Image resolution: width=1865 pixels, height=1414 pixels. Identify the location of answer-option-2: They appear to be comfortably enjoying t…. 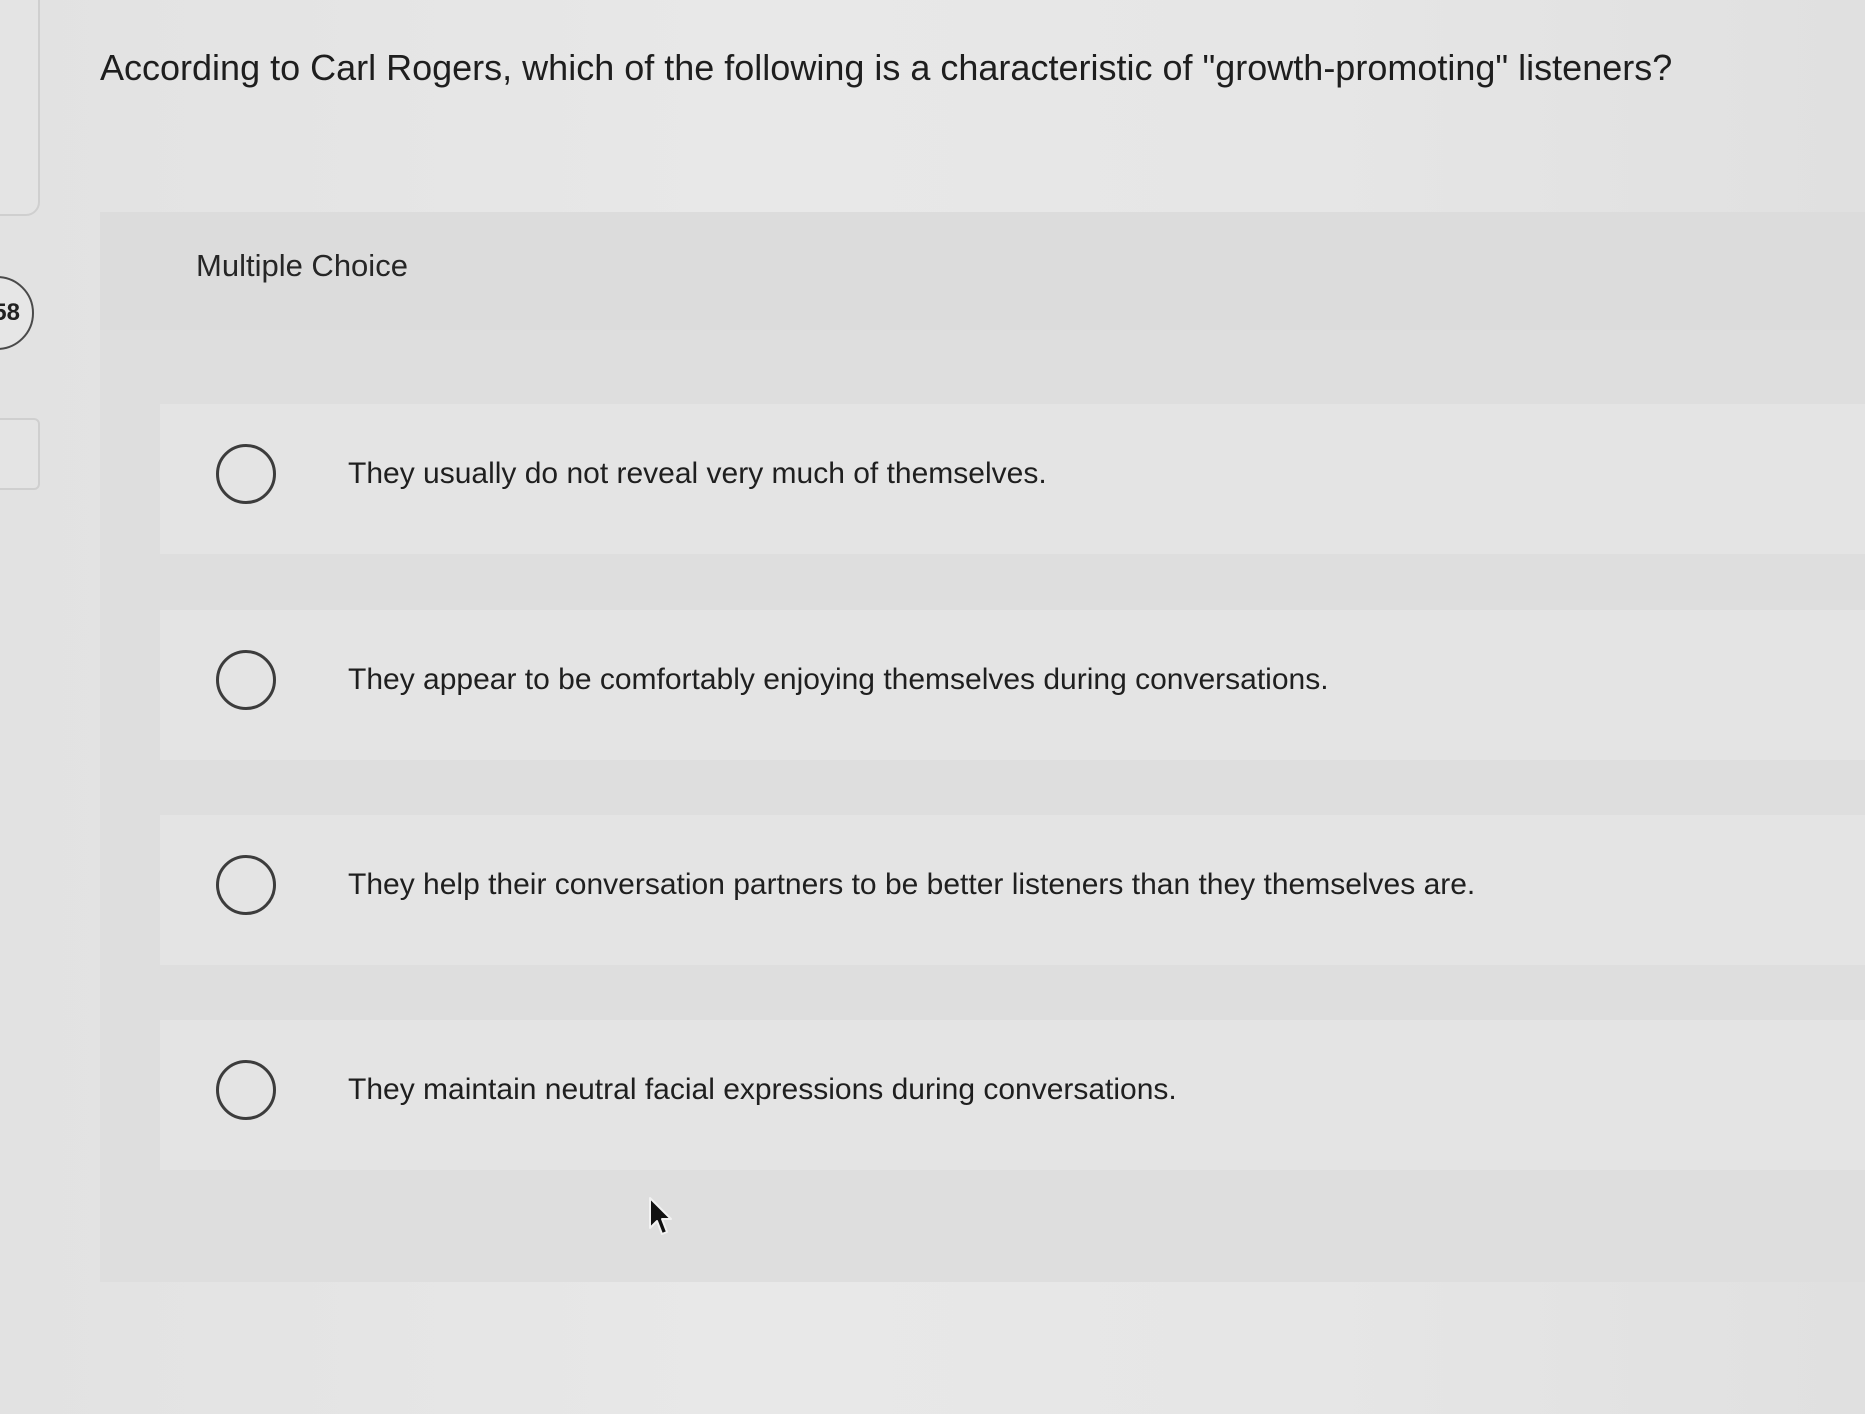
(1012, 685).